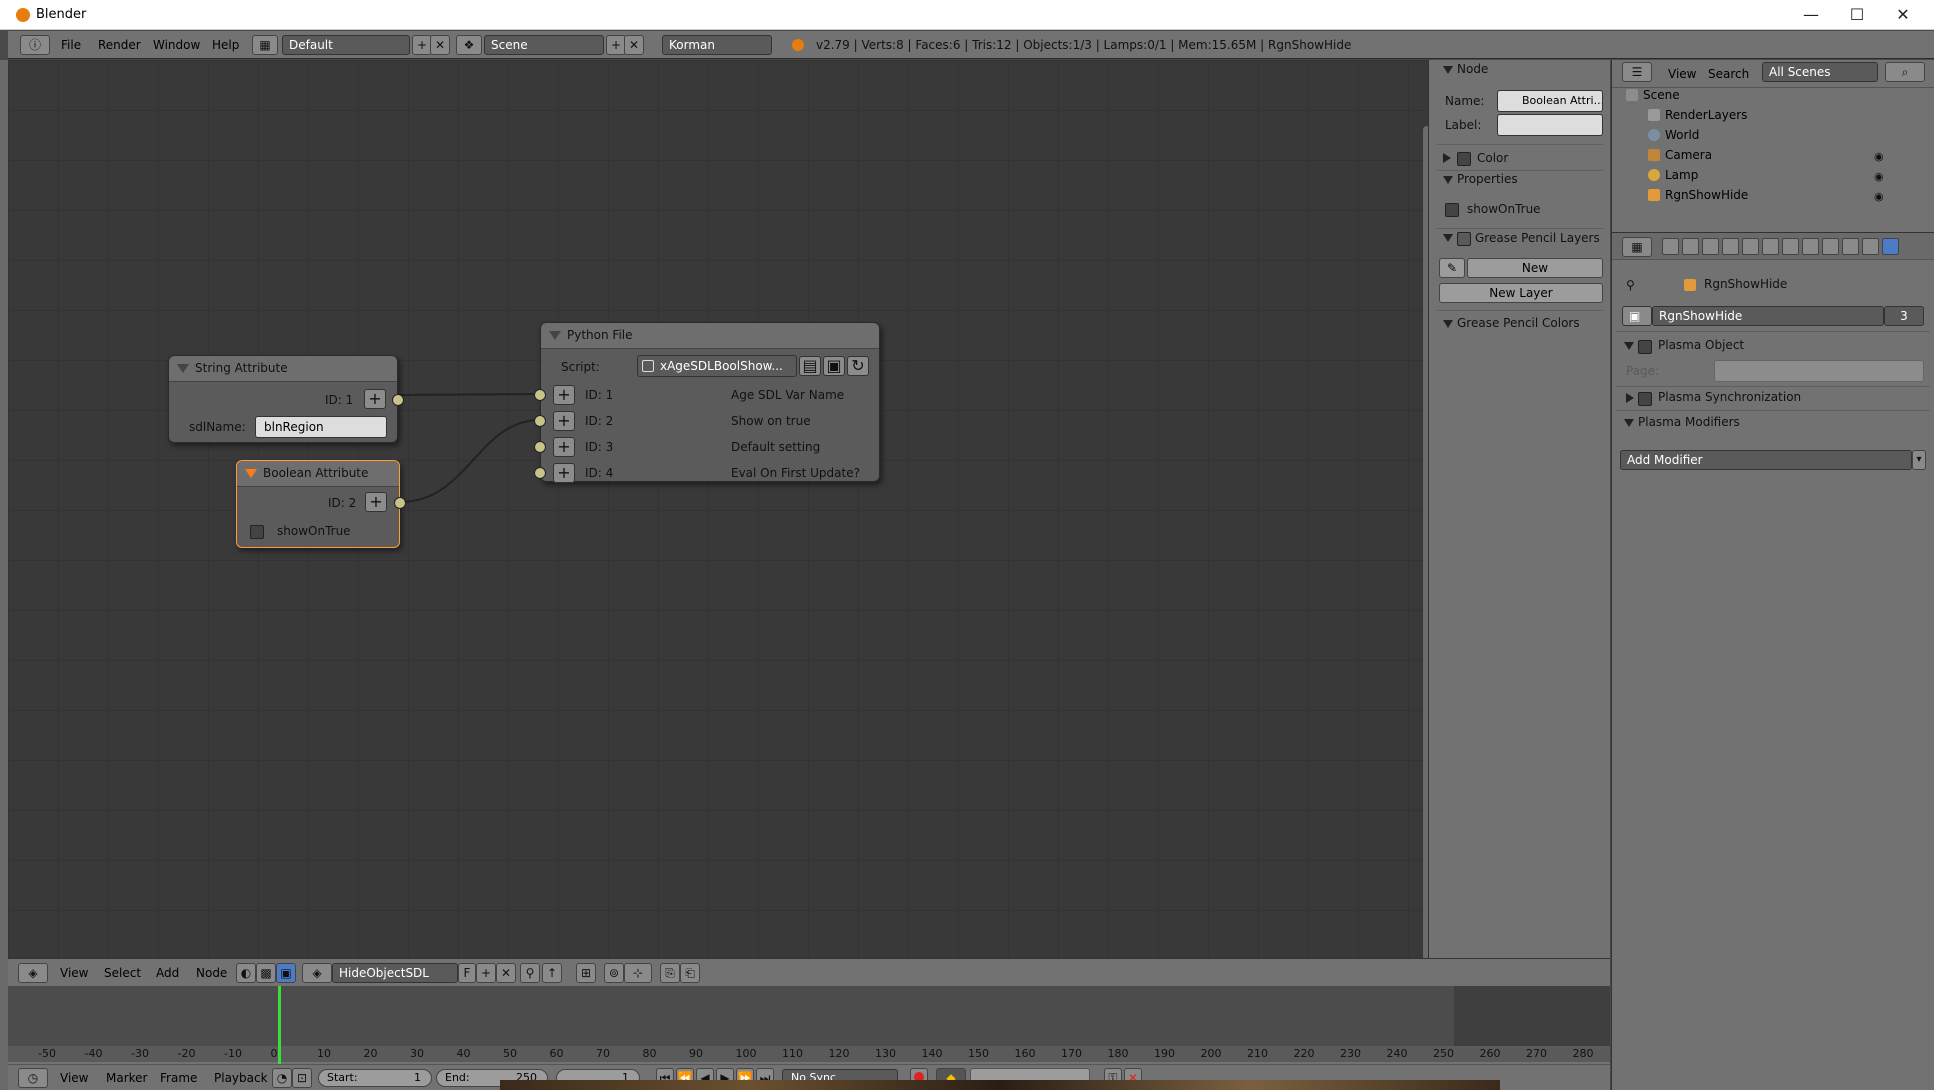 This screenshot has height=1090, width=1934. What do you see at coordinates (616, 45) in the screenshot?
I see `add-scene-icon: +` at bounding box center [616, 45].